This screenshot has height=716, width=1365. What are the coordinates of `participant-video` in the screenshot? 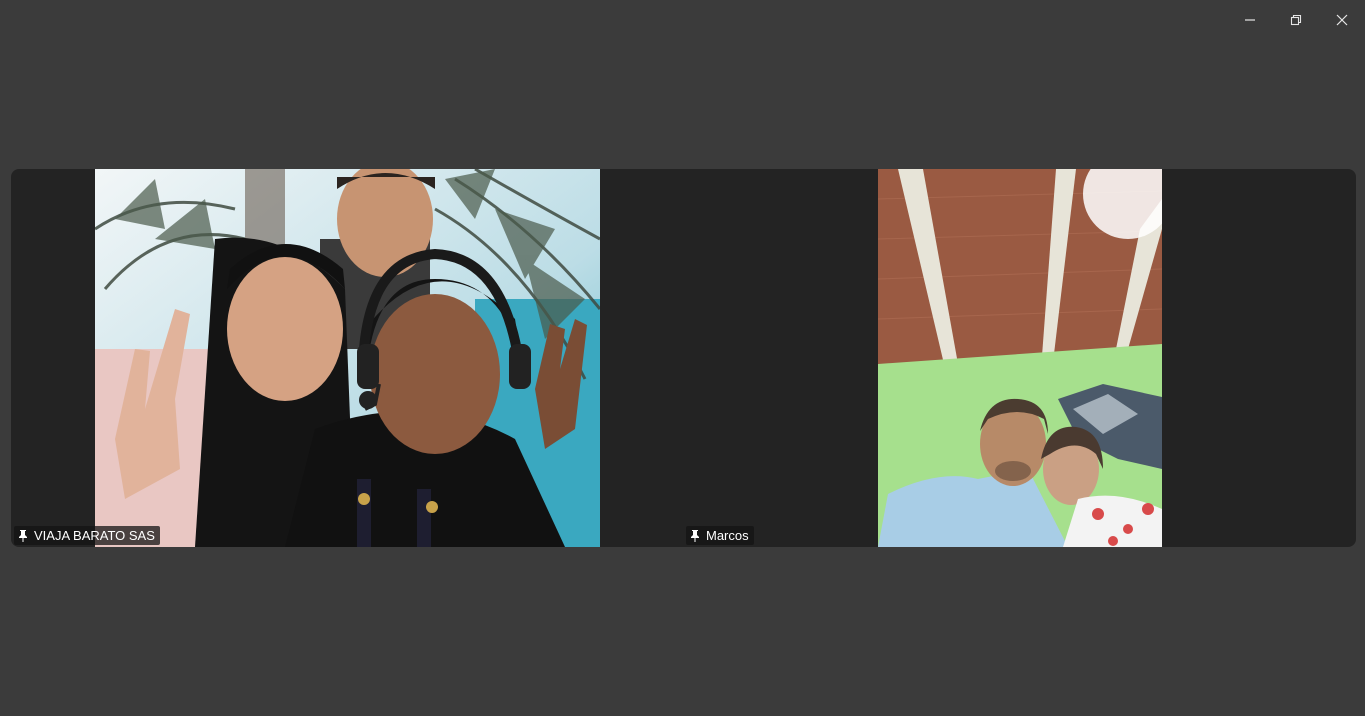 It's located at (1020, 358).